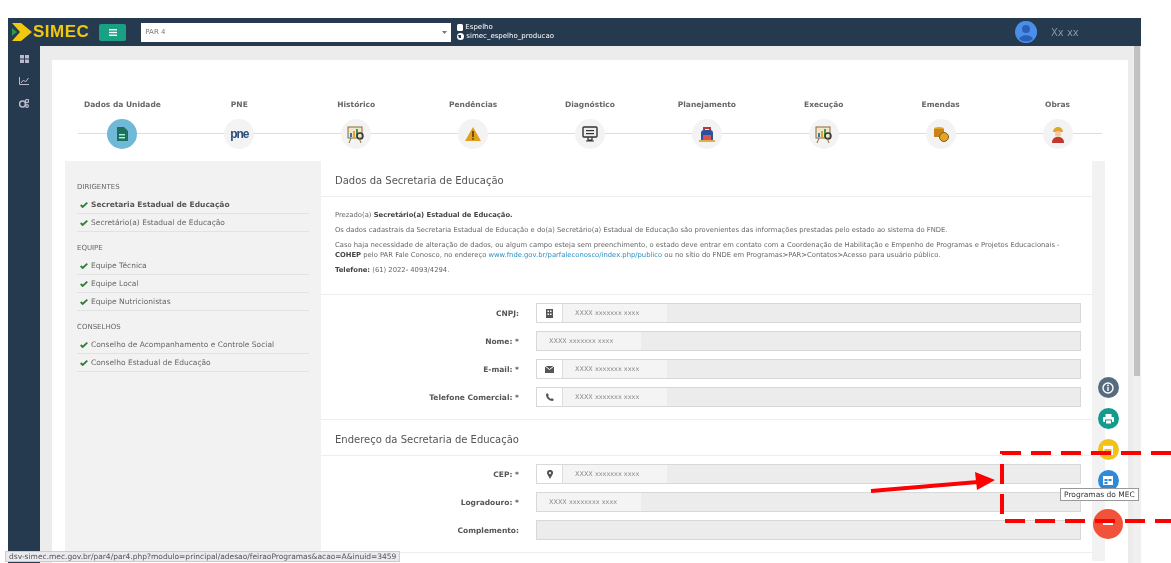 The height and width of the screenshot is (563, 1171). I want to click on menu-icon, so click(112, 32).